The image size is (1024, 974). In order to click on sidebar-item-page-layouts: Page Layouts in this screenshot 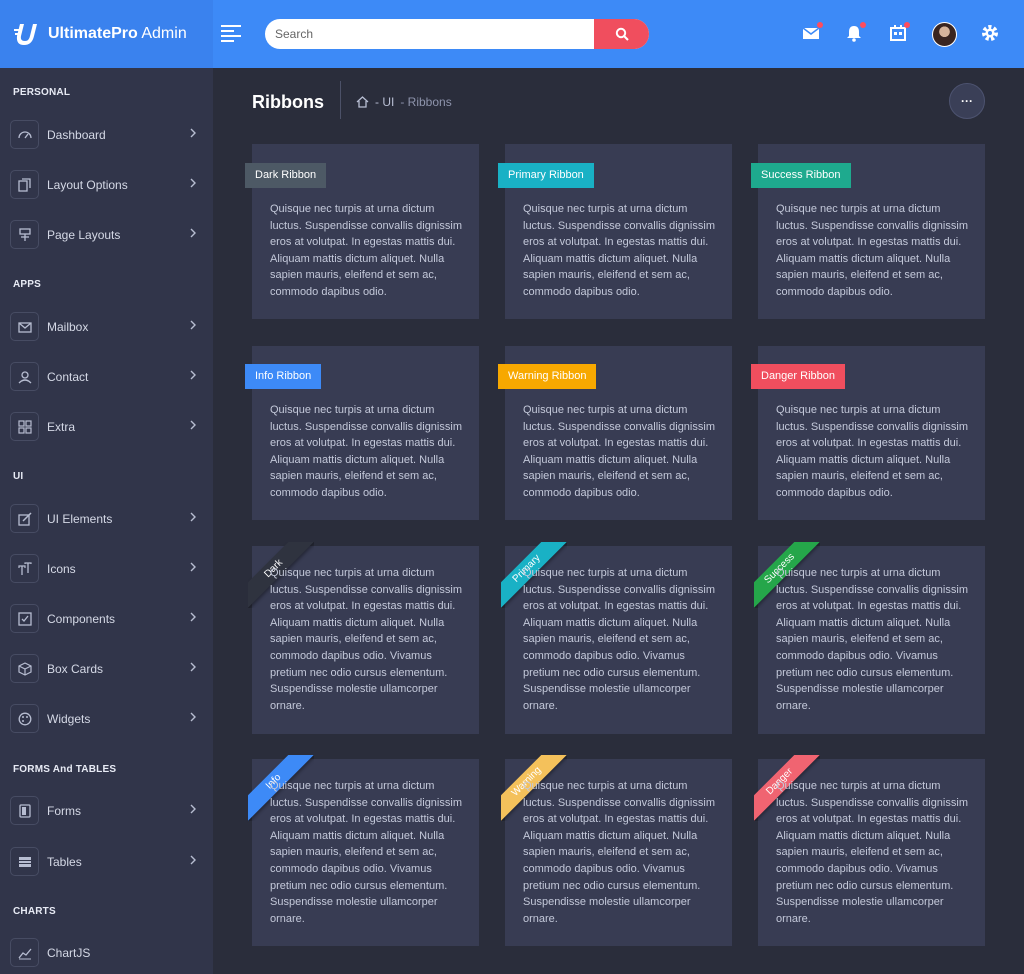, I will do `click(106, 236)`.